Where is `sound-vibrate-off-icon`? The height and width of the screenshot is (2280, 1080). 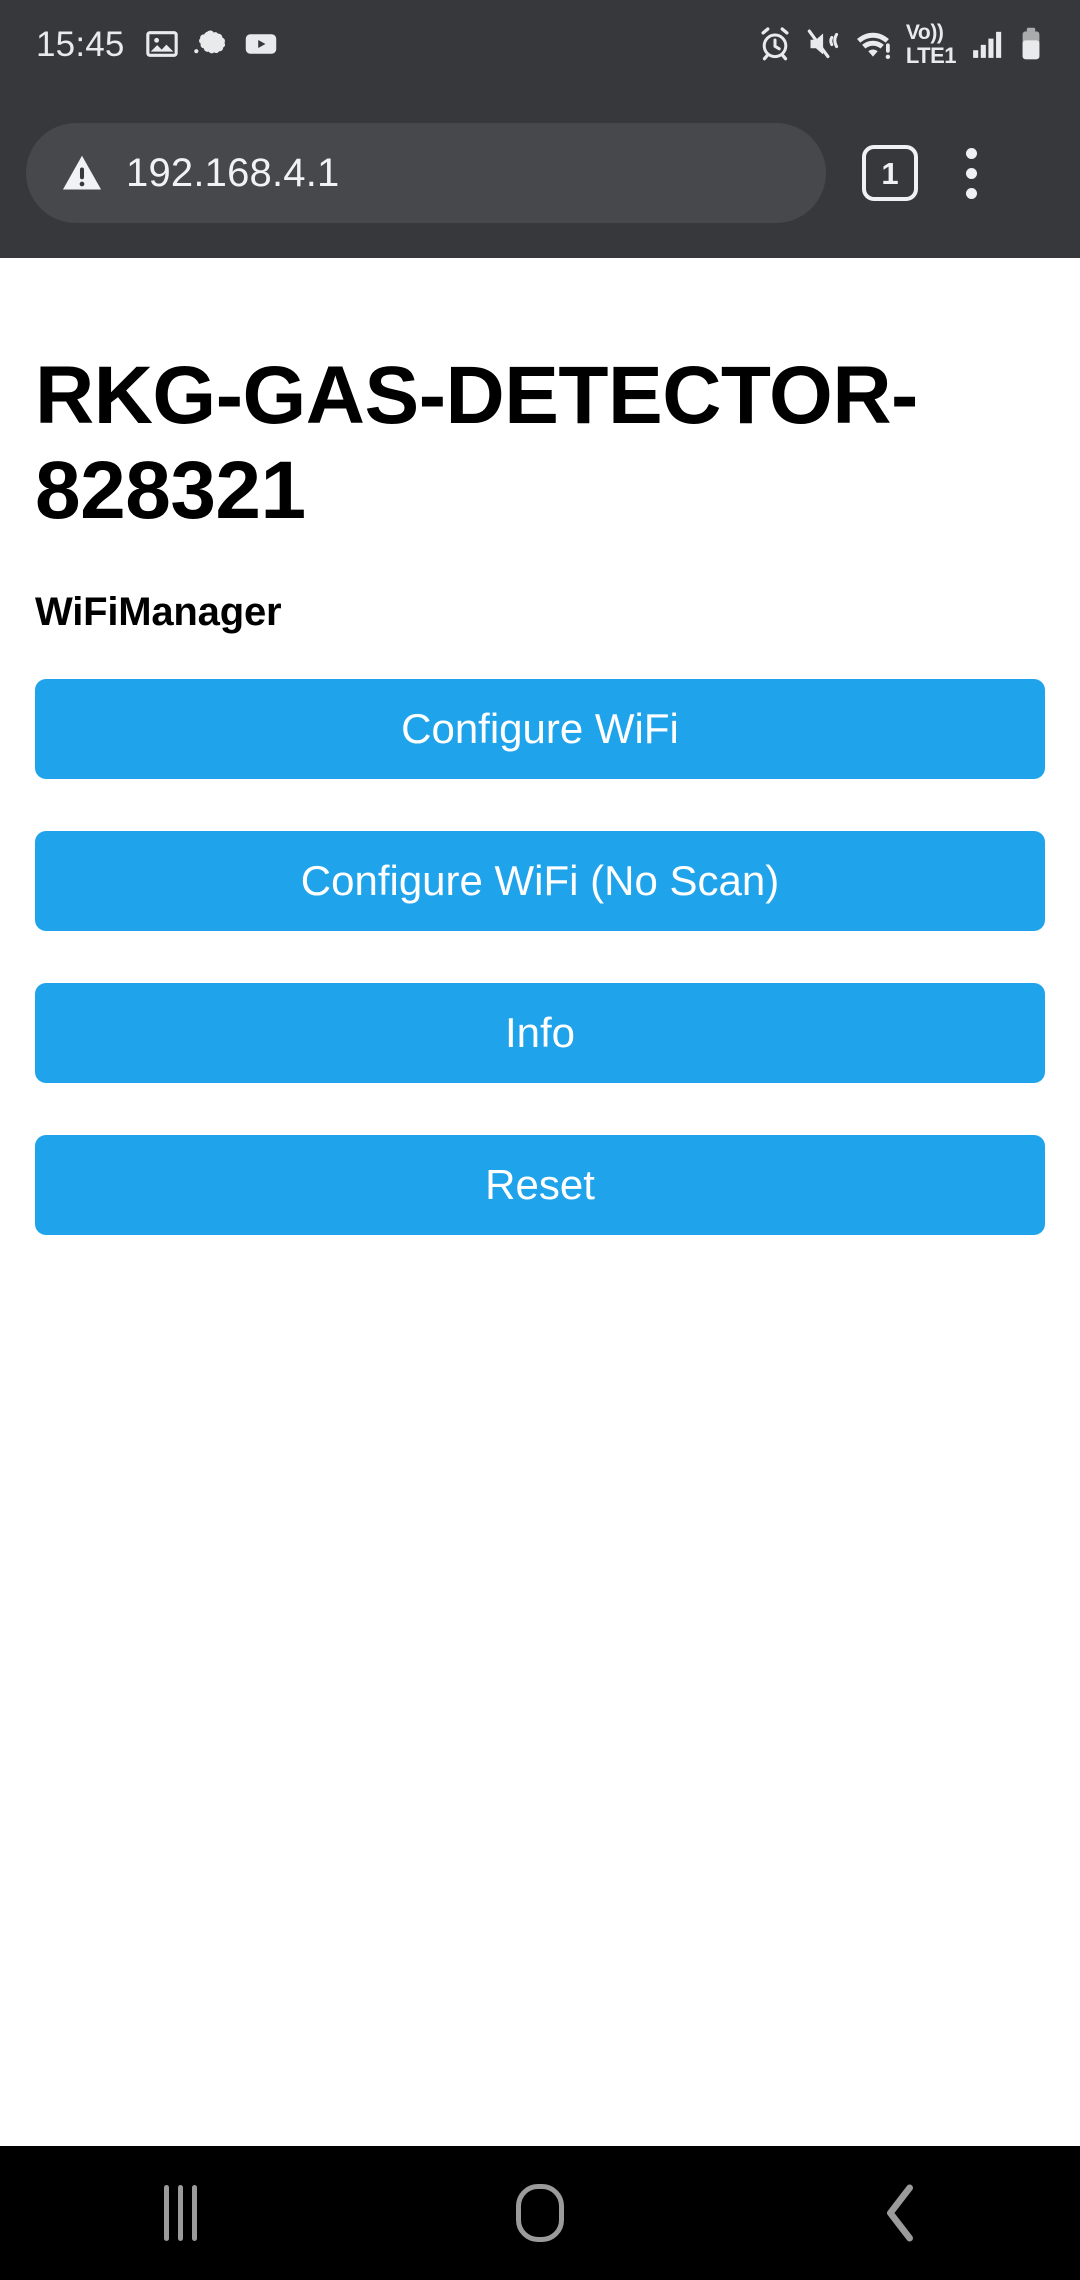
sound-vibrate-off-icon is located at coordinates (822, 44).